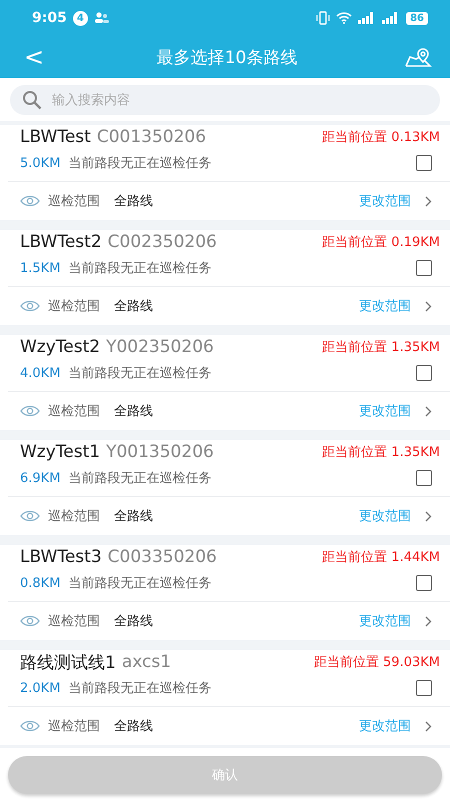 The image size is (450, 800). What do you see at coordinates (68, 663) in the screenshot?
I see `route-name: 路线测试线1` at bounding box center [68, 663].